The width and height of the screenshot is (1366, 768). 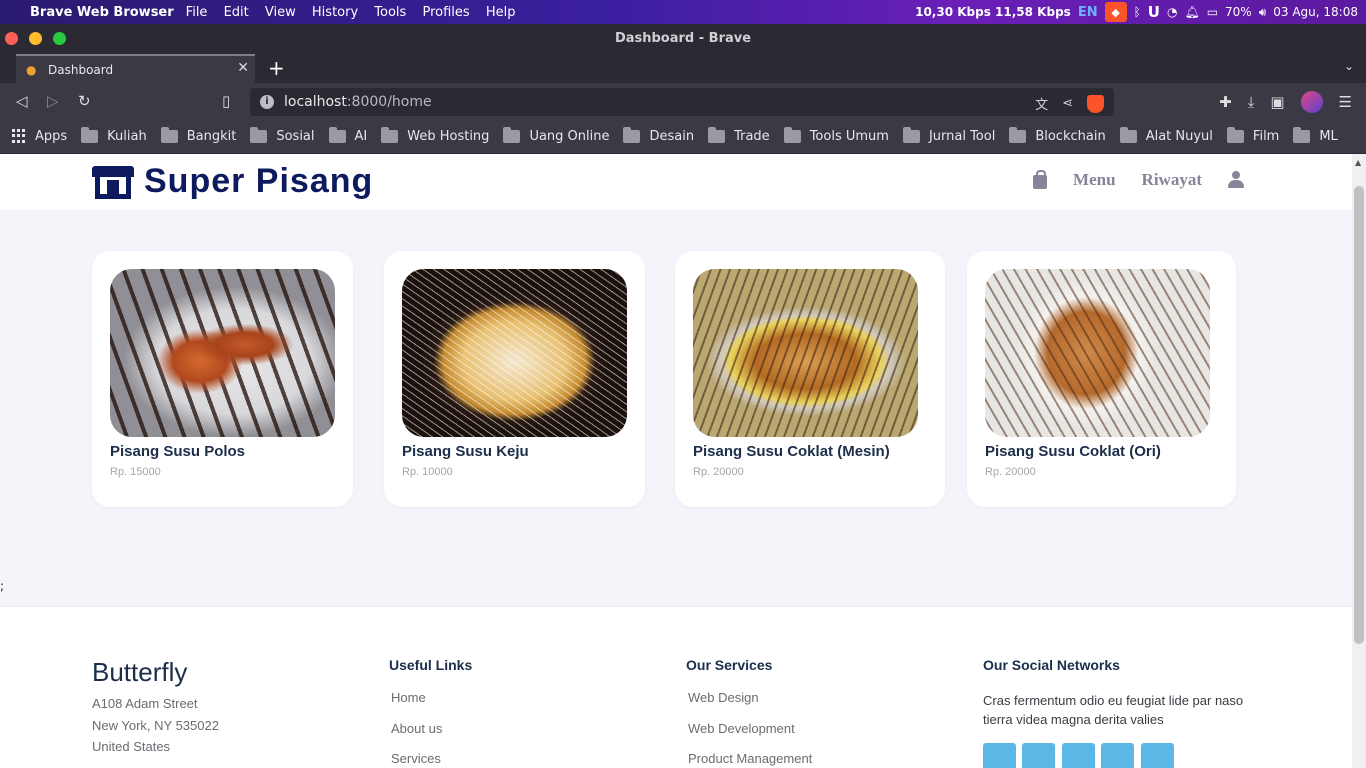 I want to click on download-icon: ⤓, so click(x=1251, y=102).